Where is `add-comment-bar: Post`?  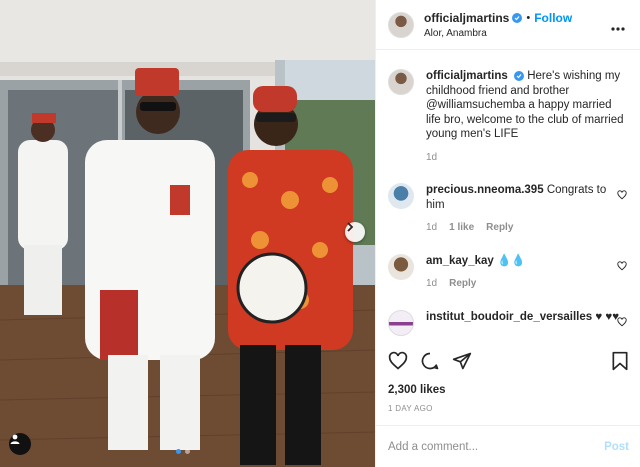 add-comment-bar: Post is located at coordinates (508, 446).